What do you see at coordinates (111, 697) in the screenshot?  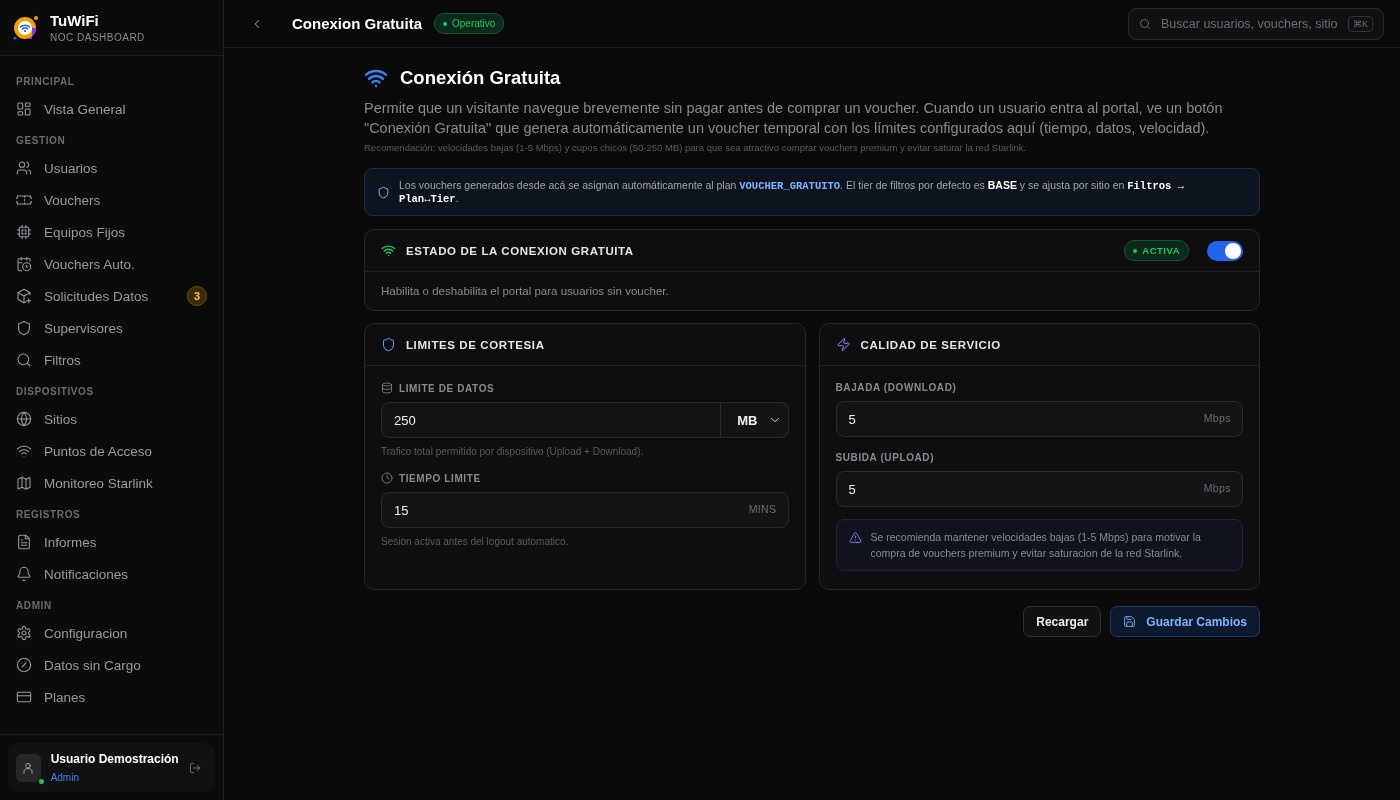 I see `sidebar-item: Planes` at bounding box center [111, 697].